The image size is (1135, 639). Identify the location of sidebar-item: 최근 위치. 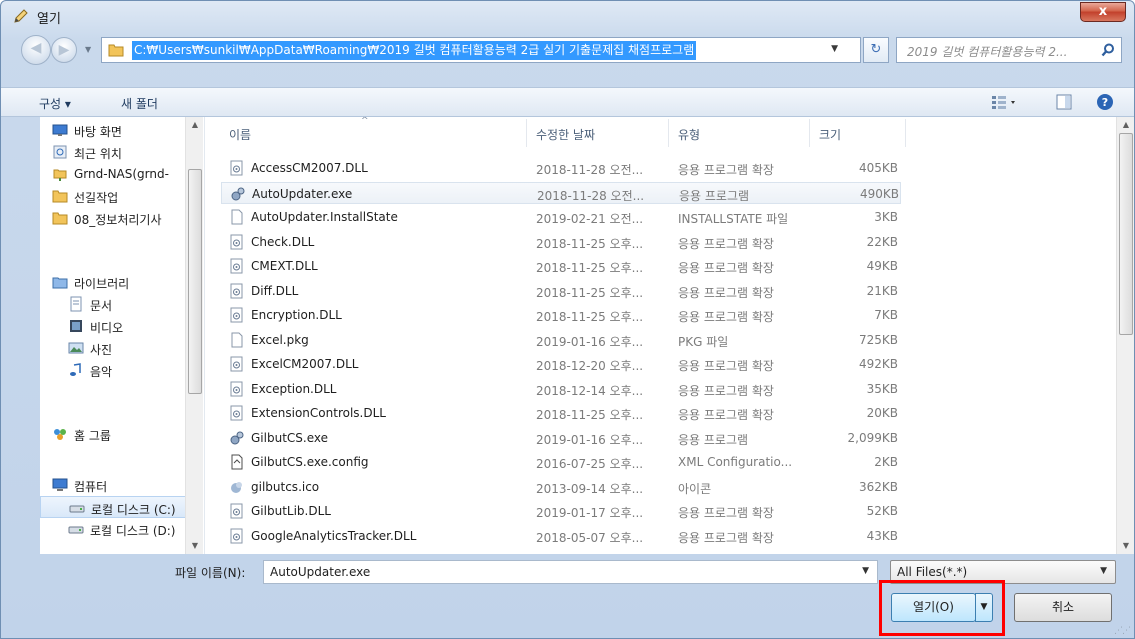
(115, 152).